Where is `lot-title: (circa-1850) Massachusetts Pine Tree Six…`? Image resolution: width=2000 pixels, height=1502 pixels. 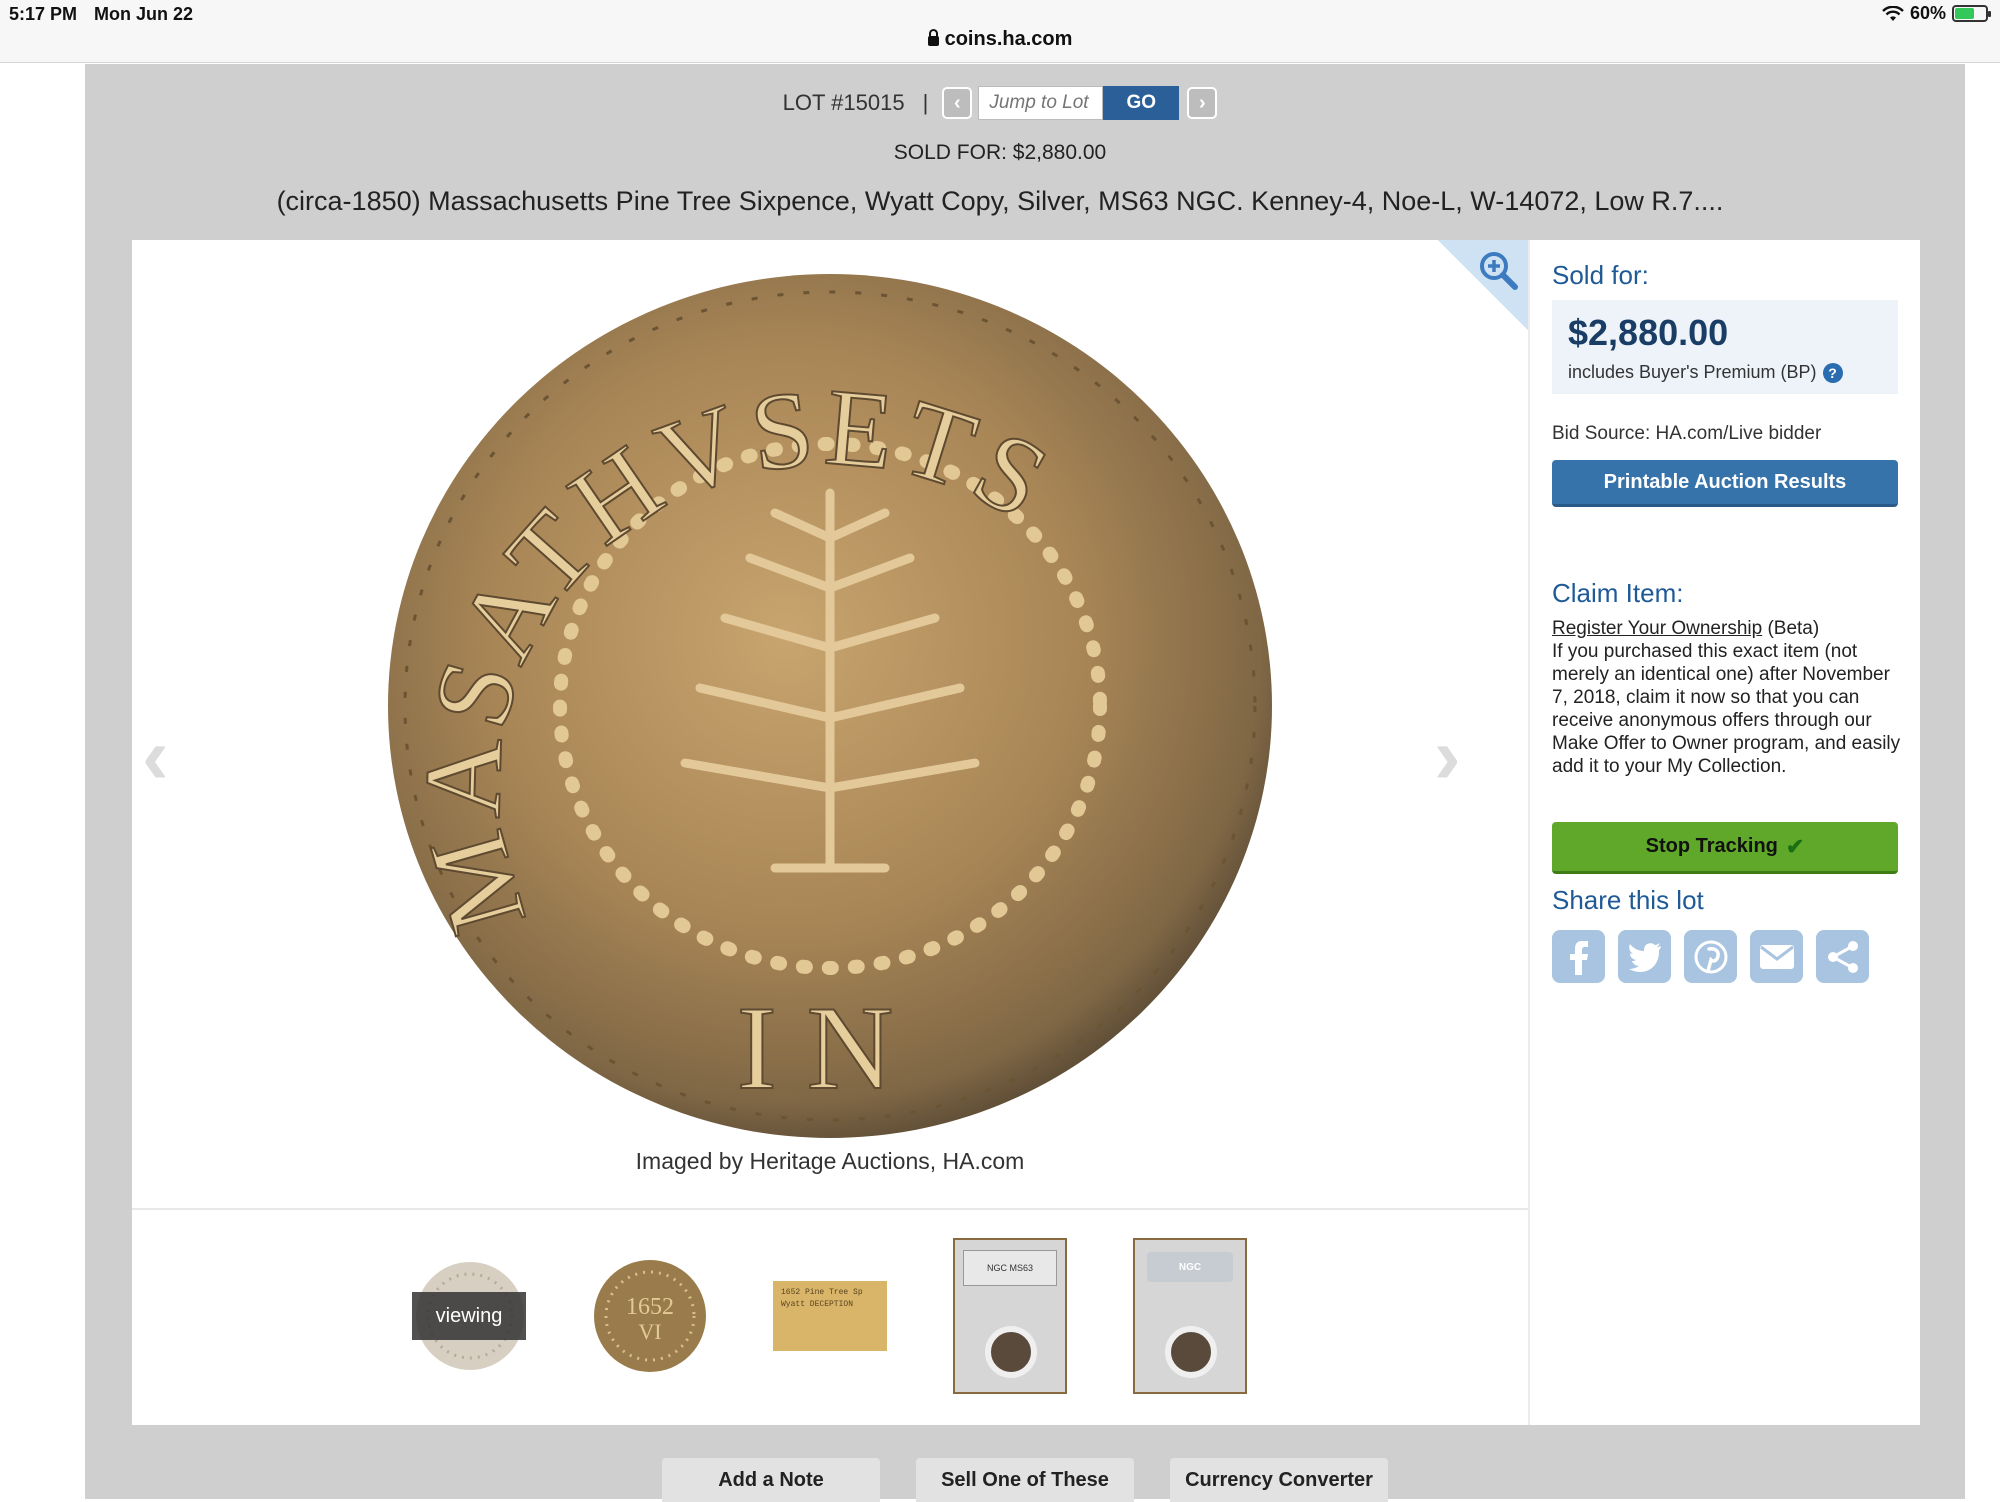
lot-title: (circa-1850) Massachusetts Pine Tree Six… is located at coordinates (1000, 201).